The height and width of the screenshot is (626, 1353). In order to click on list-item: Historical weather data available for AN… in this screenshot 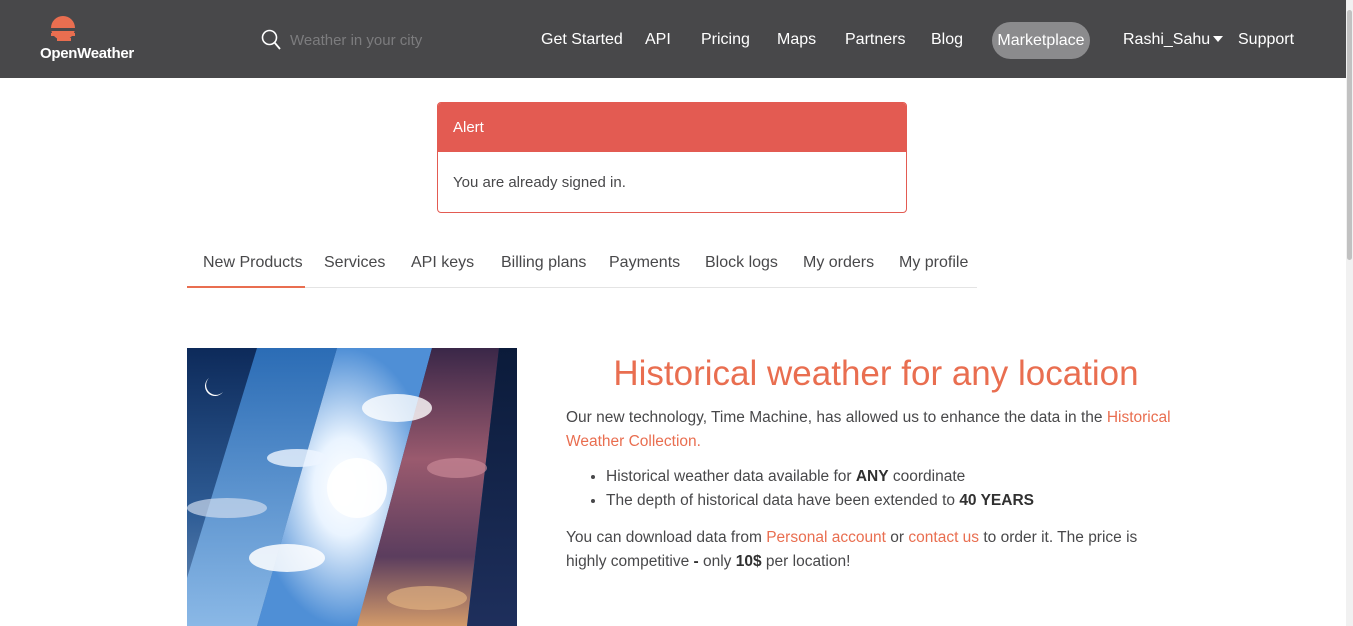, I will do `click(916, 477)`.